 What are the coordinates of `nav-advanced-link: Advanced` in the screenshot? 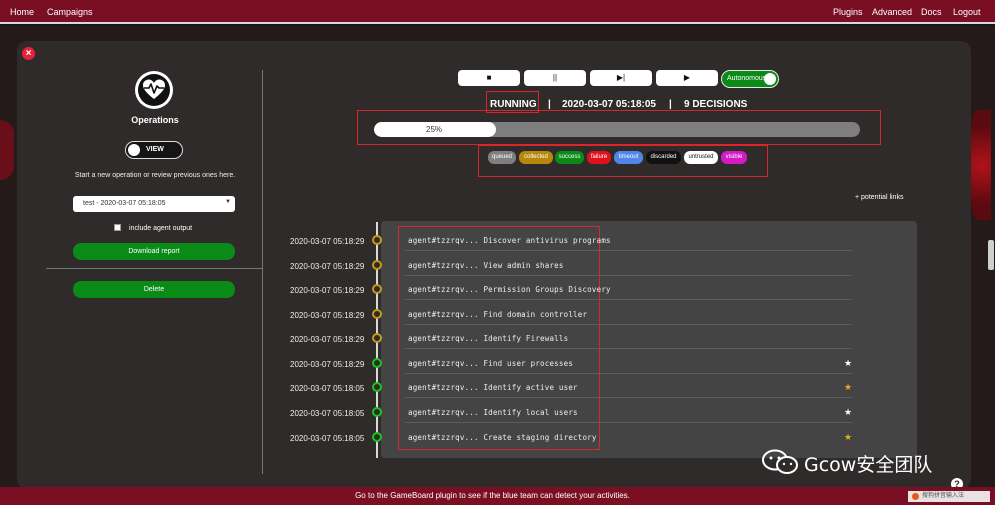 It's located at (892, 12).